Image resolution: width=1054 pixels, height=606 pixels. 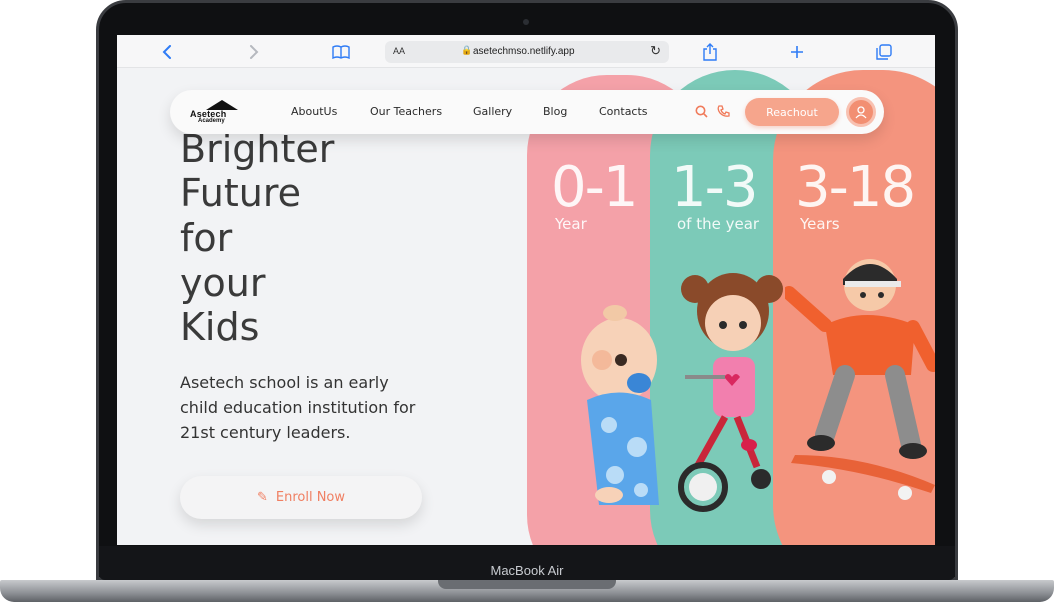 What do you see at coordinates (211, 121) in the screenshot?
I see `logo-subtext: Academy` at bounding box center [211, 121].